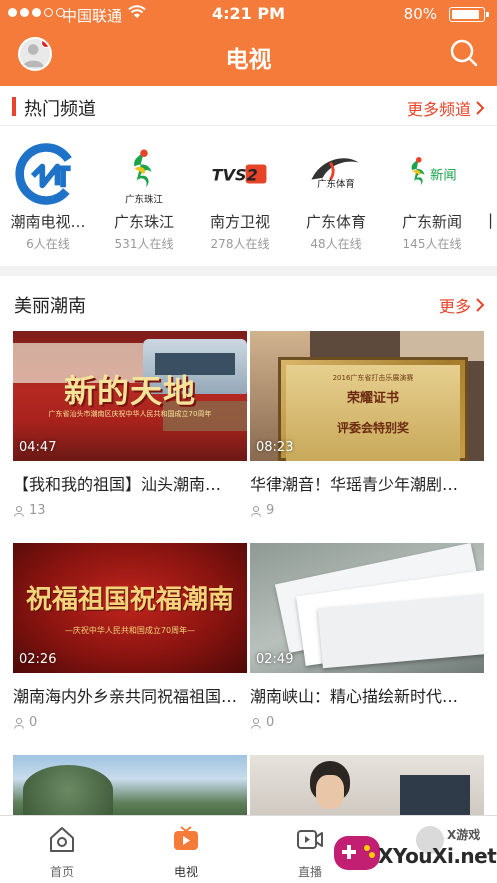  What do you see at coordinates (420, 14) in the screenshot?
I see `battery-percent: 80%` at bounding box center [420, 14].